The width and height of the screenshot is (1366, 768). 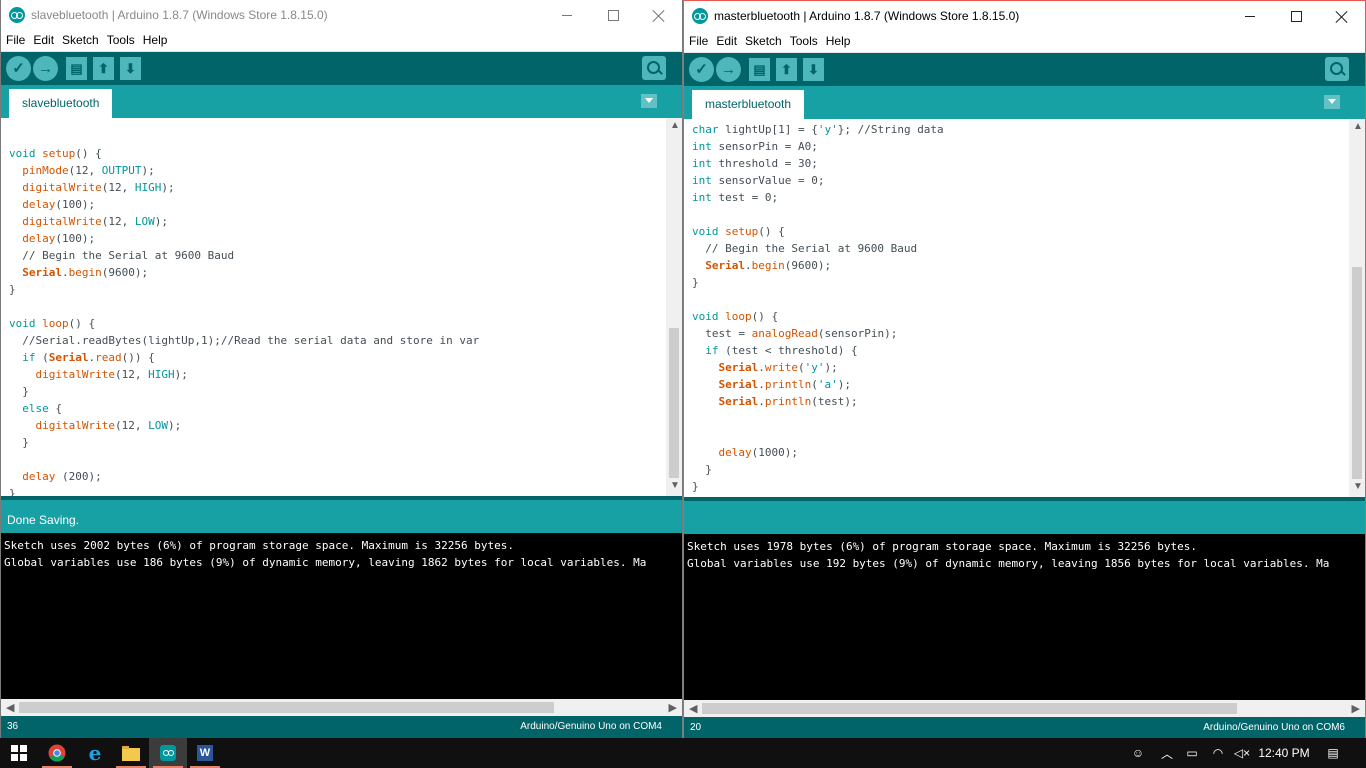 I want to click on windows-logo-icon, so click(x=19, y=753).